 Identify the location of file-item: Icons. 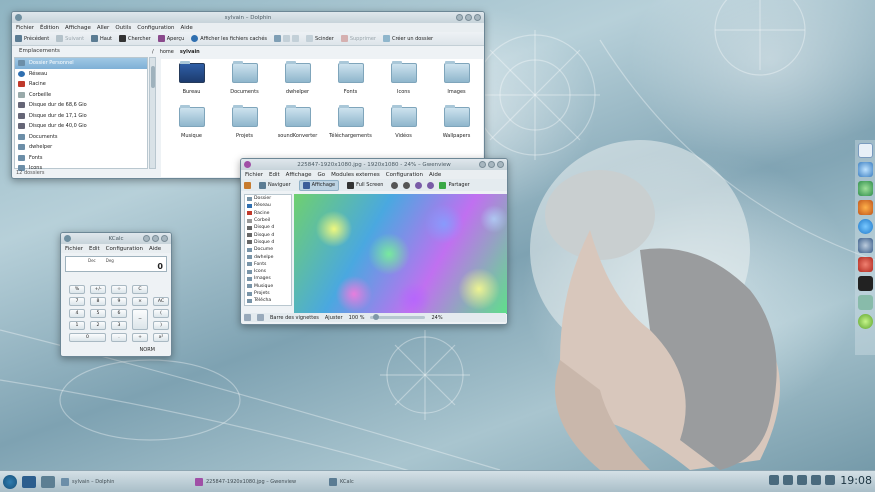
(403, 84).